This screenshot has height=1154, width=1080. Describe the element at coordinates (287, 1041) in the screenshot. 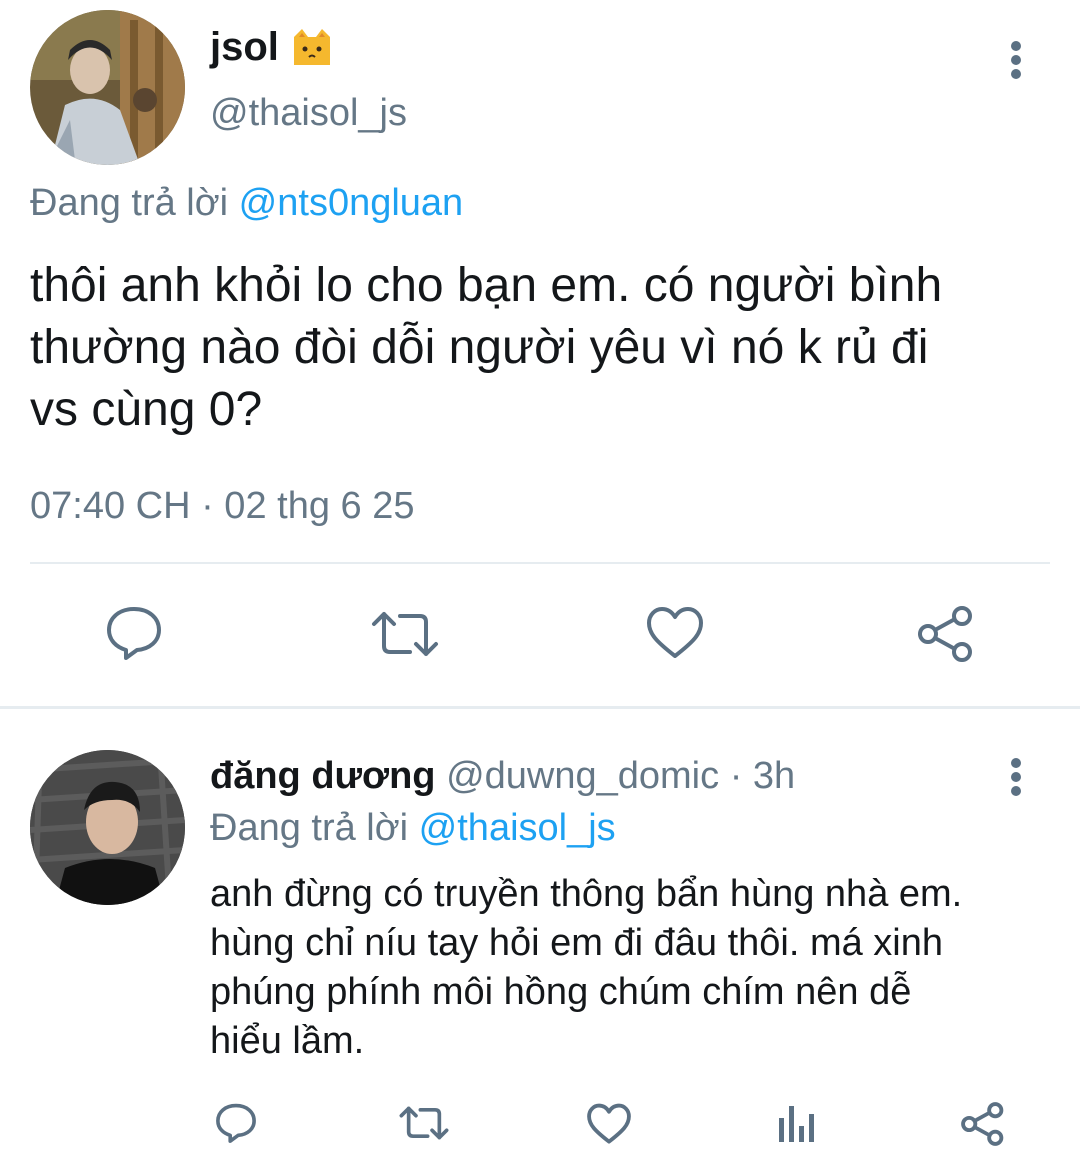

I see `reply-text-line: hiểu lầm.` at that location.